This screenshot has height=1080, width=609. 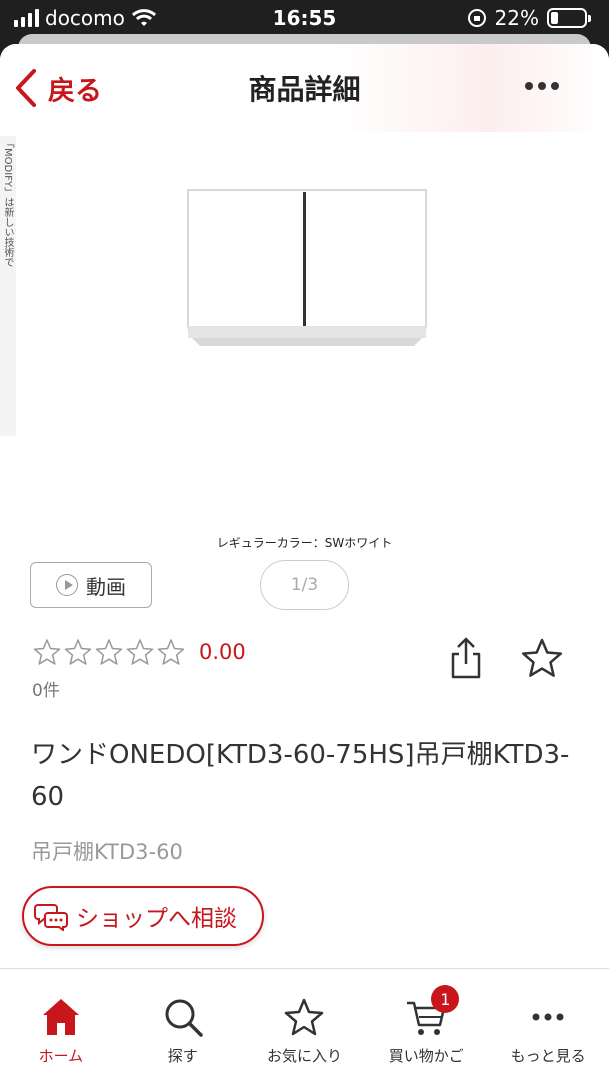 I want to click on tab-favorites: お気に入り, so click(x=305, y=1024).